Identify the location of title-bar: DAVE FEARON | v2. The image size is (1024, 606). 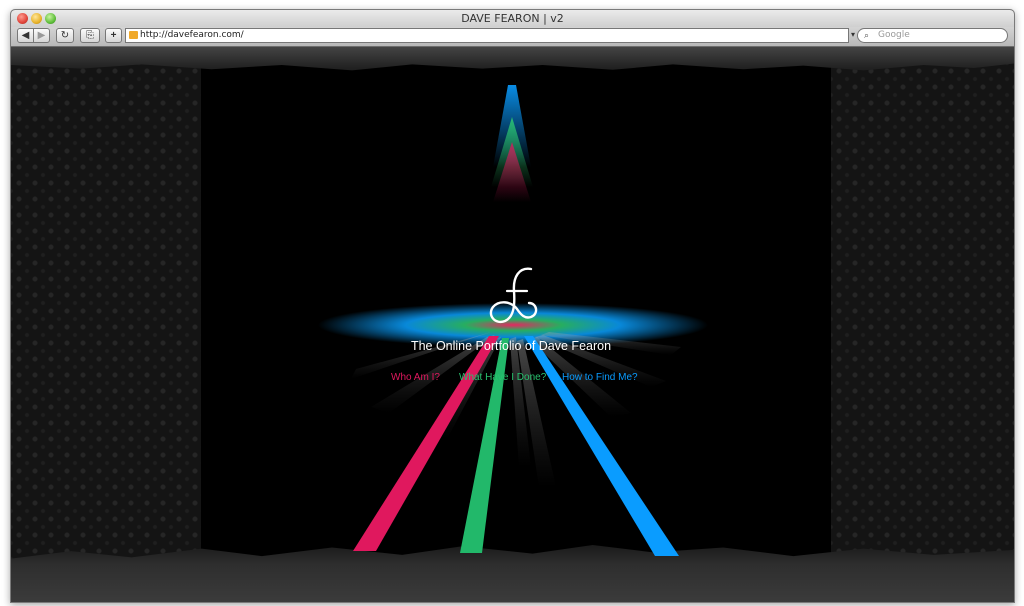
(512, 18).